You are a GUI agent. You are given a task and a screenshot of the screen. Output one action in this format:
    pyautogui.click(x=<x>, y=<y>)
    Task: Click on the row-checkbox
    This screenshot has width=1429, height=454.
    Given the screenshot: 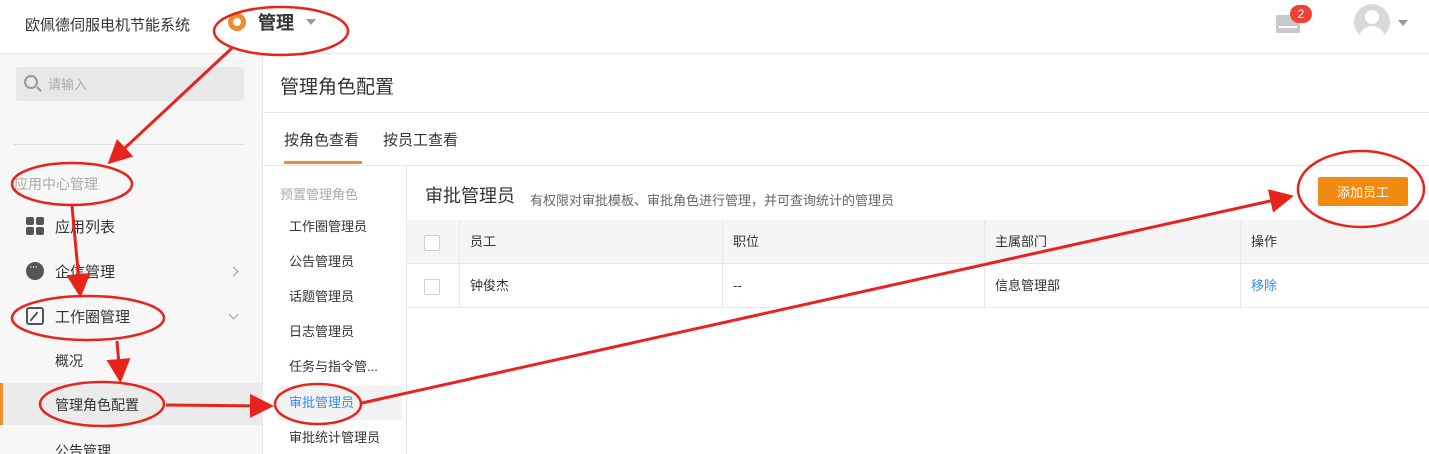 What is the action you would take?
    pyautogui.click(x=432, y=286)
    